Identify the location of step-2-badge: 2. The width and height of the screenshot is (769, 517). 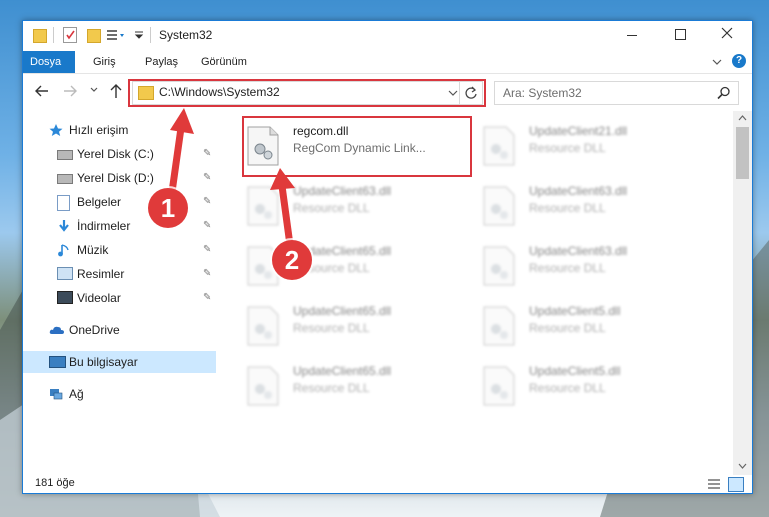
(292, 260).